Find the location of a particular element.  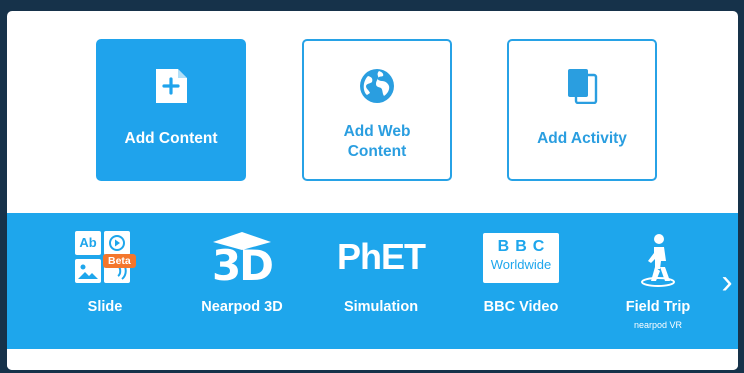

tool-bbc-video: BBC Worldwide BBC Video is located at coordinates (521, 281).